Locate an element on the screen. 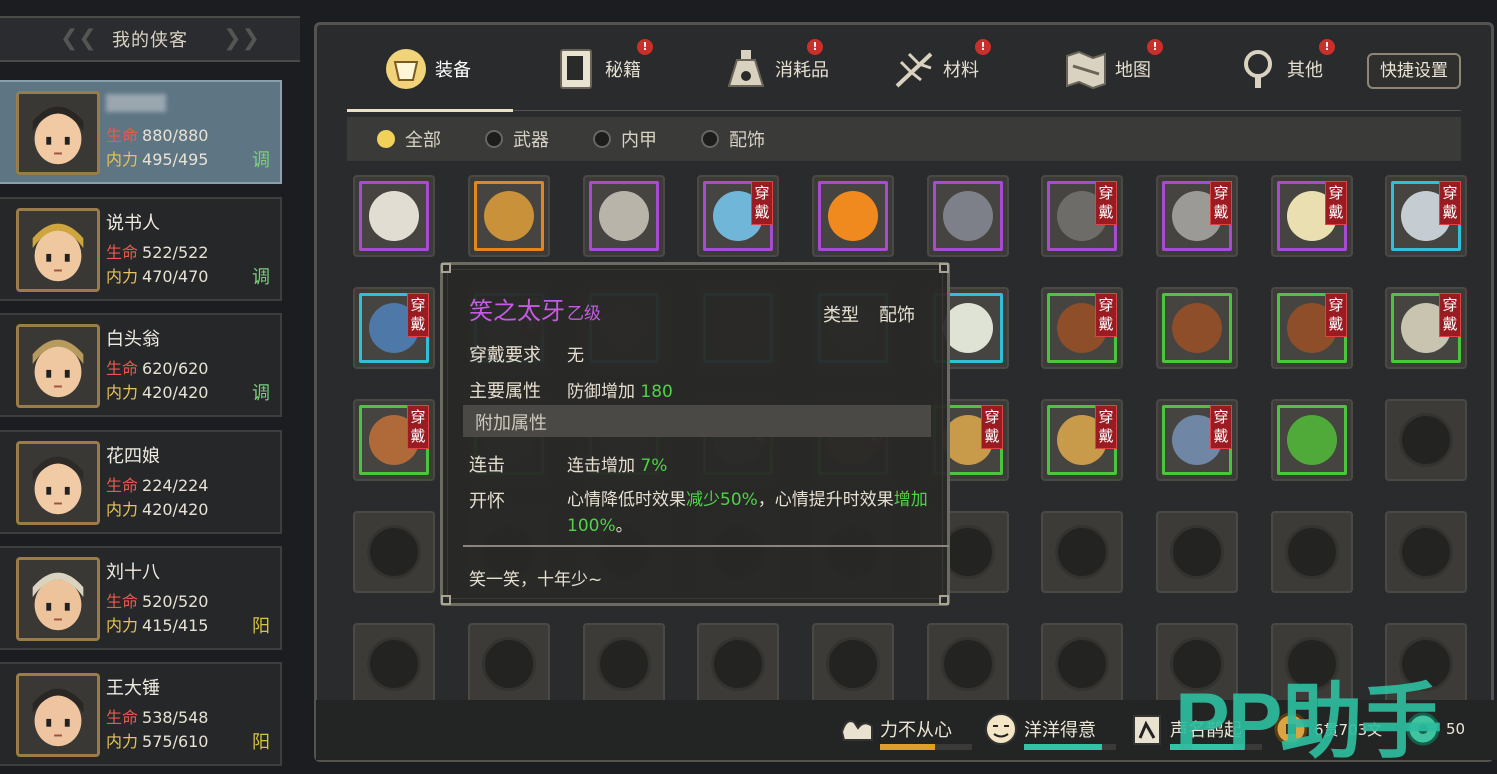 The height and width of the screenshot is (774, 1497). tab-armor: 装备 is located at coordinates (427, 69).